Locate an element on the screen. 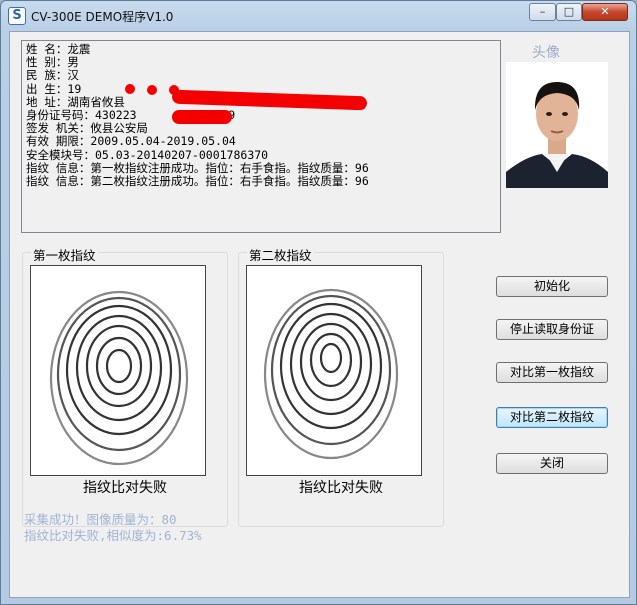 This screenshot has height=605, width=637. fingerprint-2-label: 第二枚指纹 is located at coordinates (280, 254).